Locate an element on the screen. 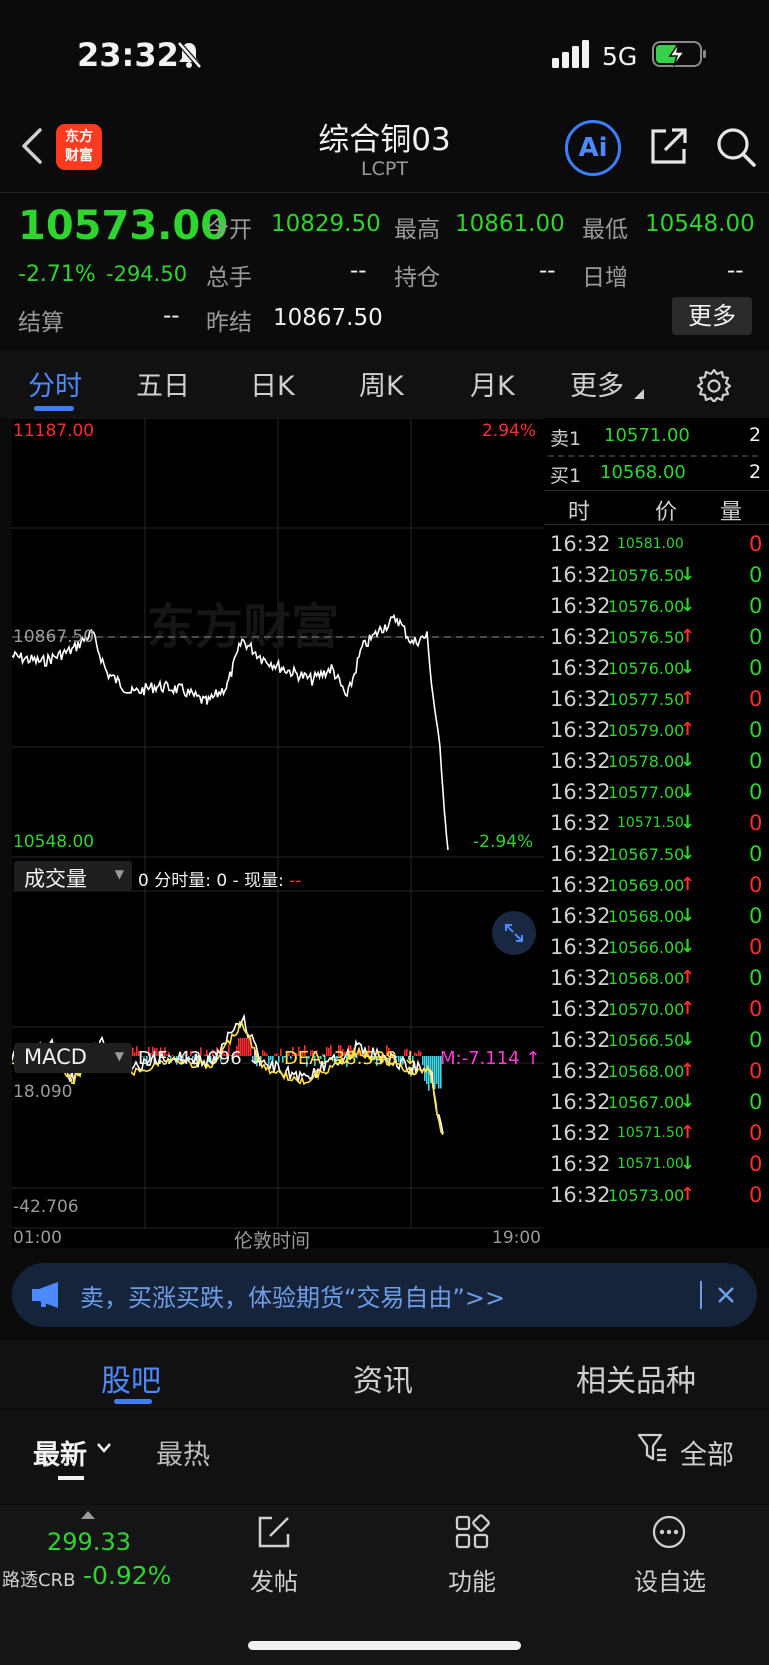 This screenshot has height=1665, width=769. x-start-label: 01:00 is located at coordinates (37, 1238).